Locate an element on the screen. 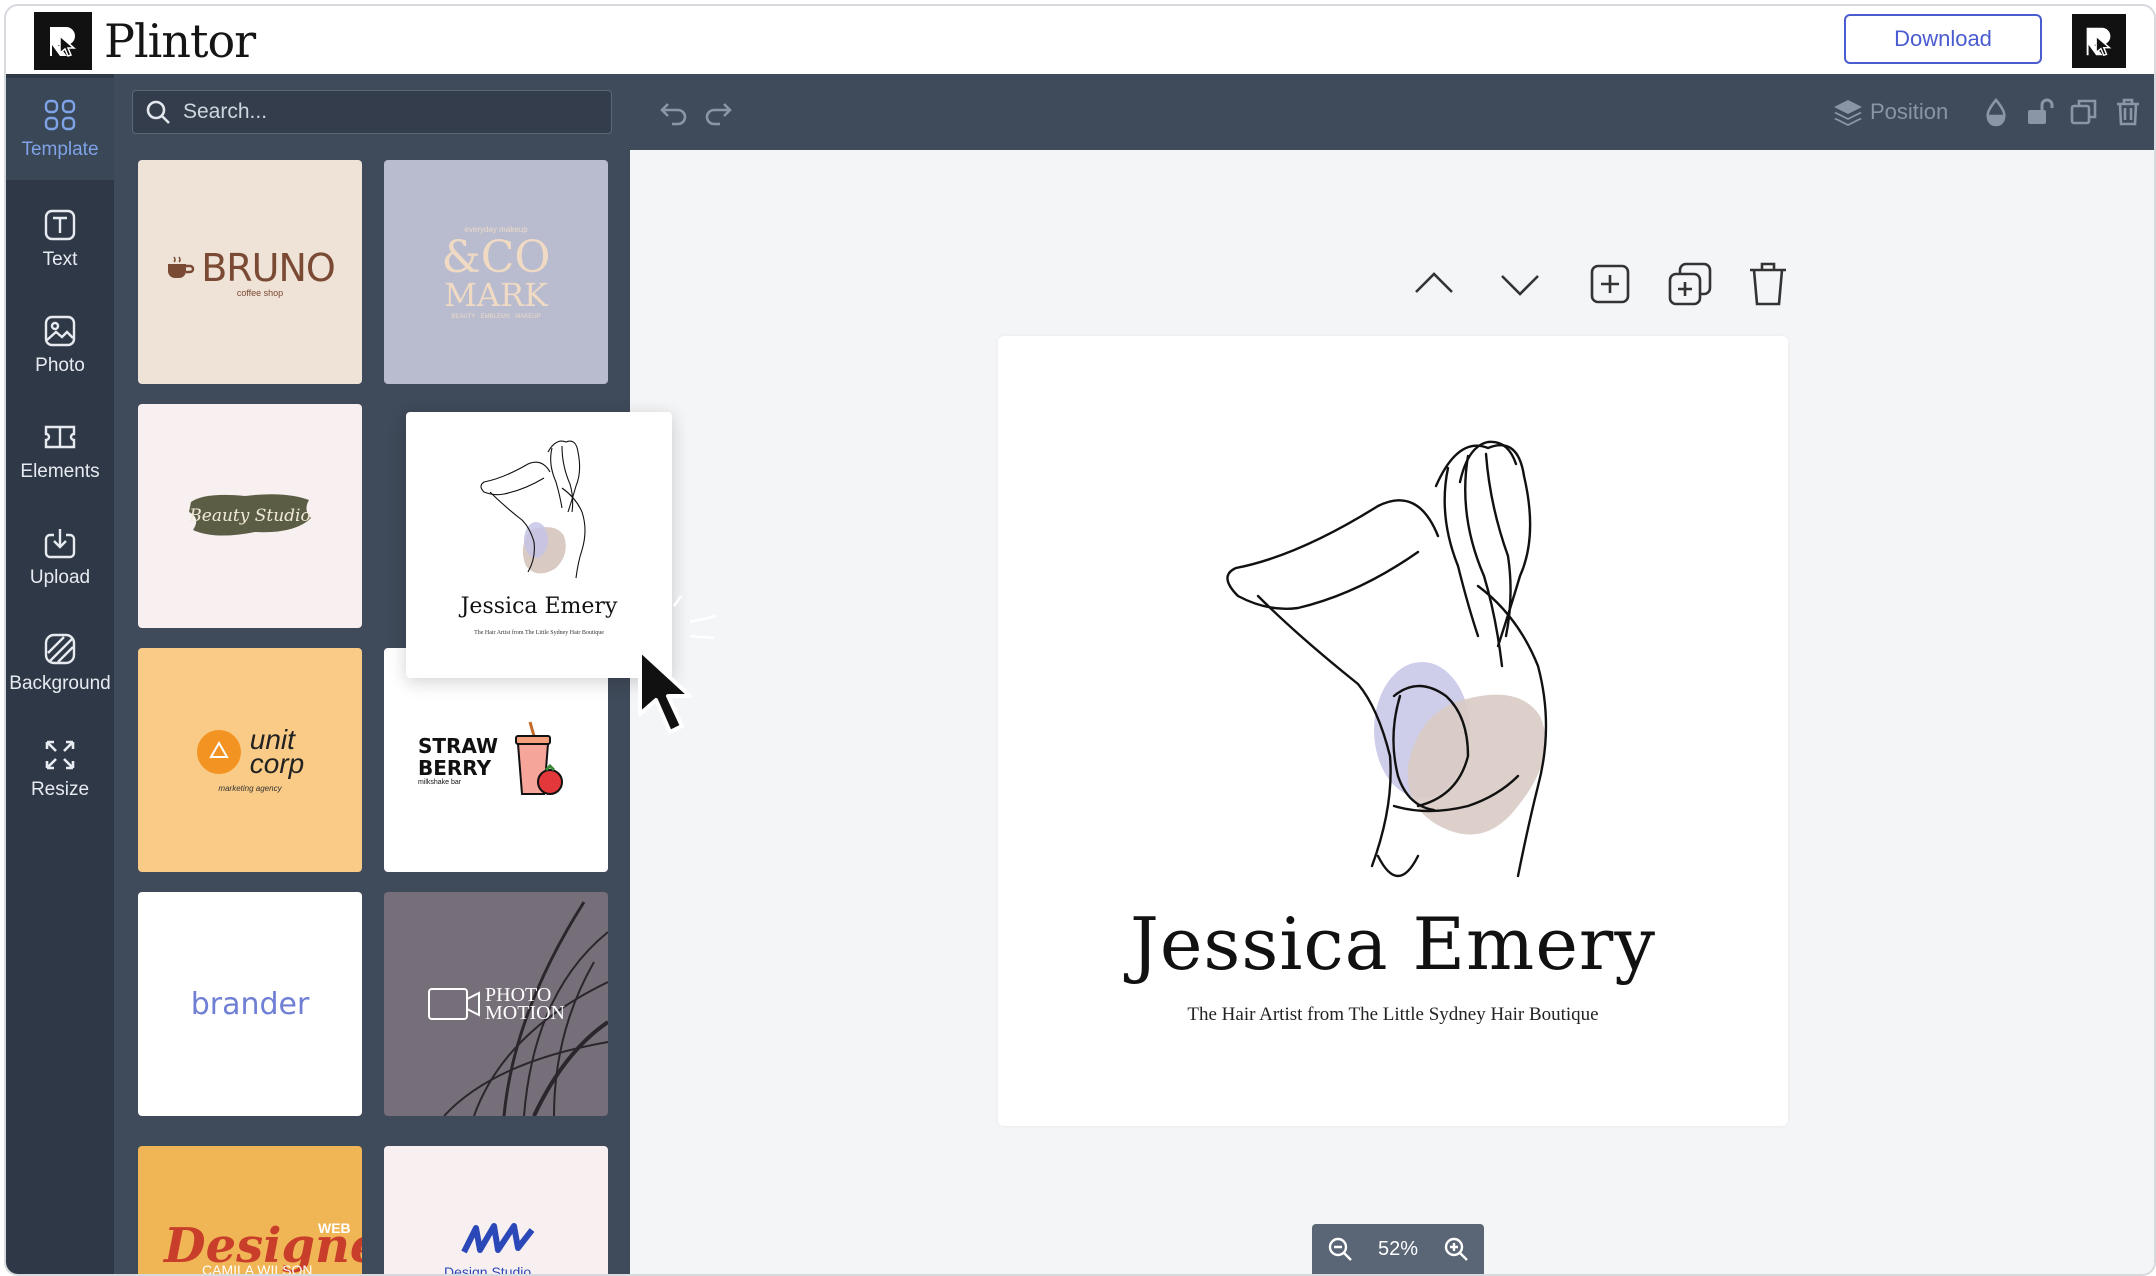 This screenshot has width=2156, height=1276. rail-item-resize: Resize is located at coordinates (60, 769).